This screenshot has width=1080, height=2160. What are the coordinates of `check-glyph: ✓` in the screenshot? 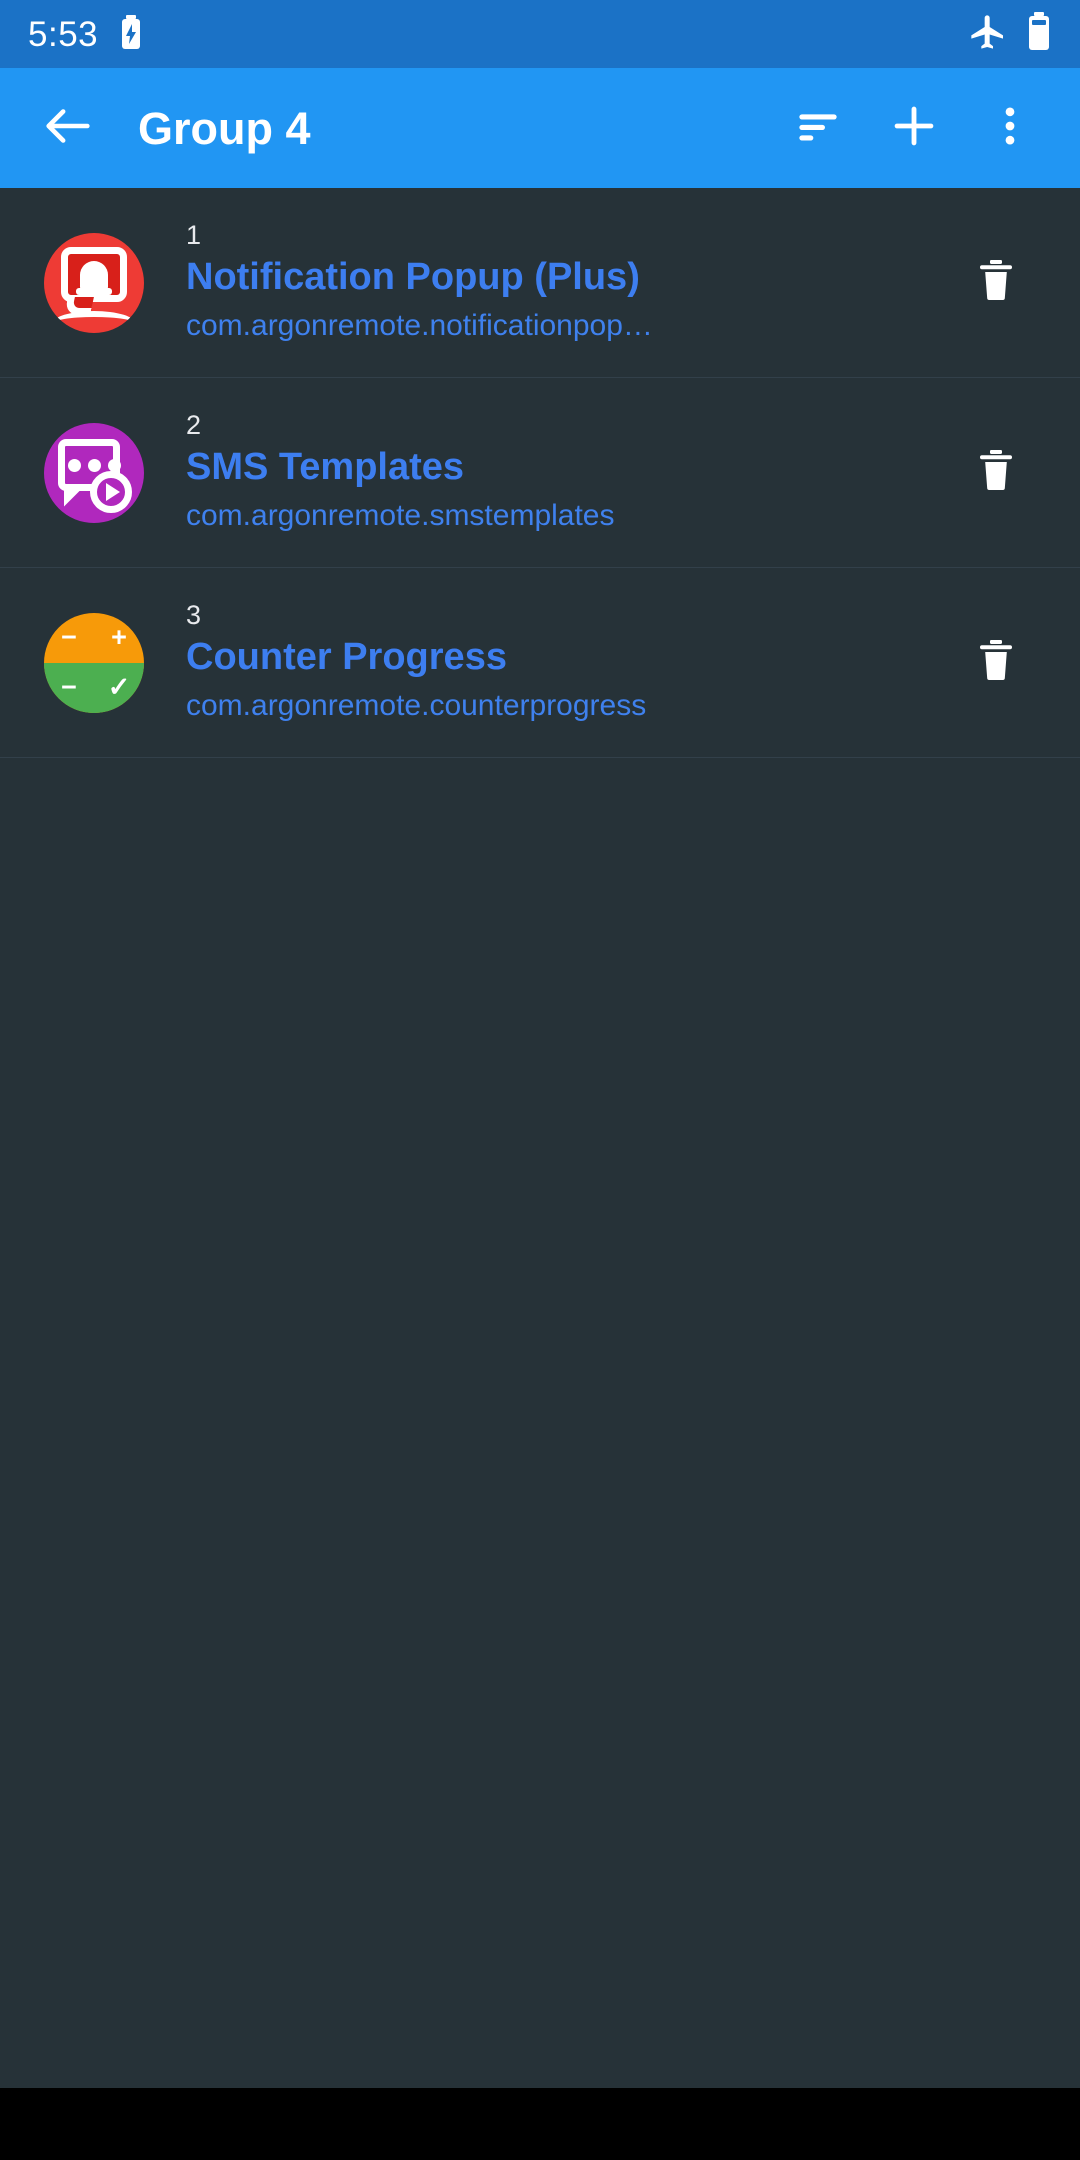 It's located at (119, 687).